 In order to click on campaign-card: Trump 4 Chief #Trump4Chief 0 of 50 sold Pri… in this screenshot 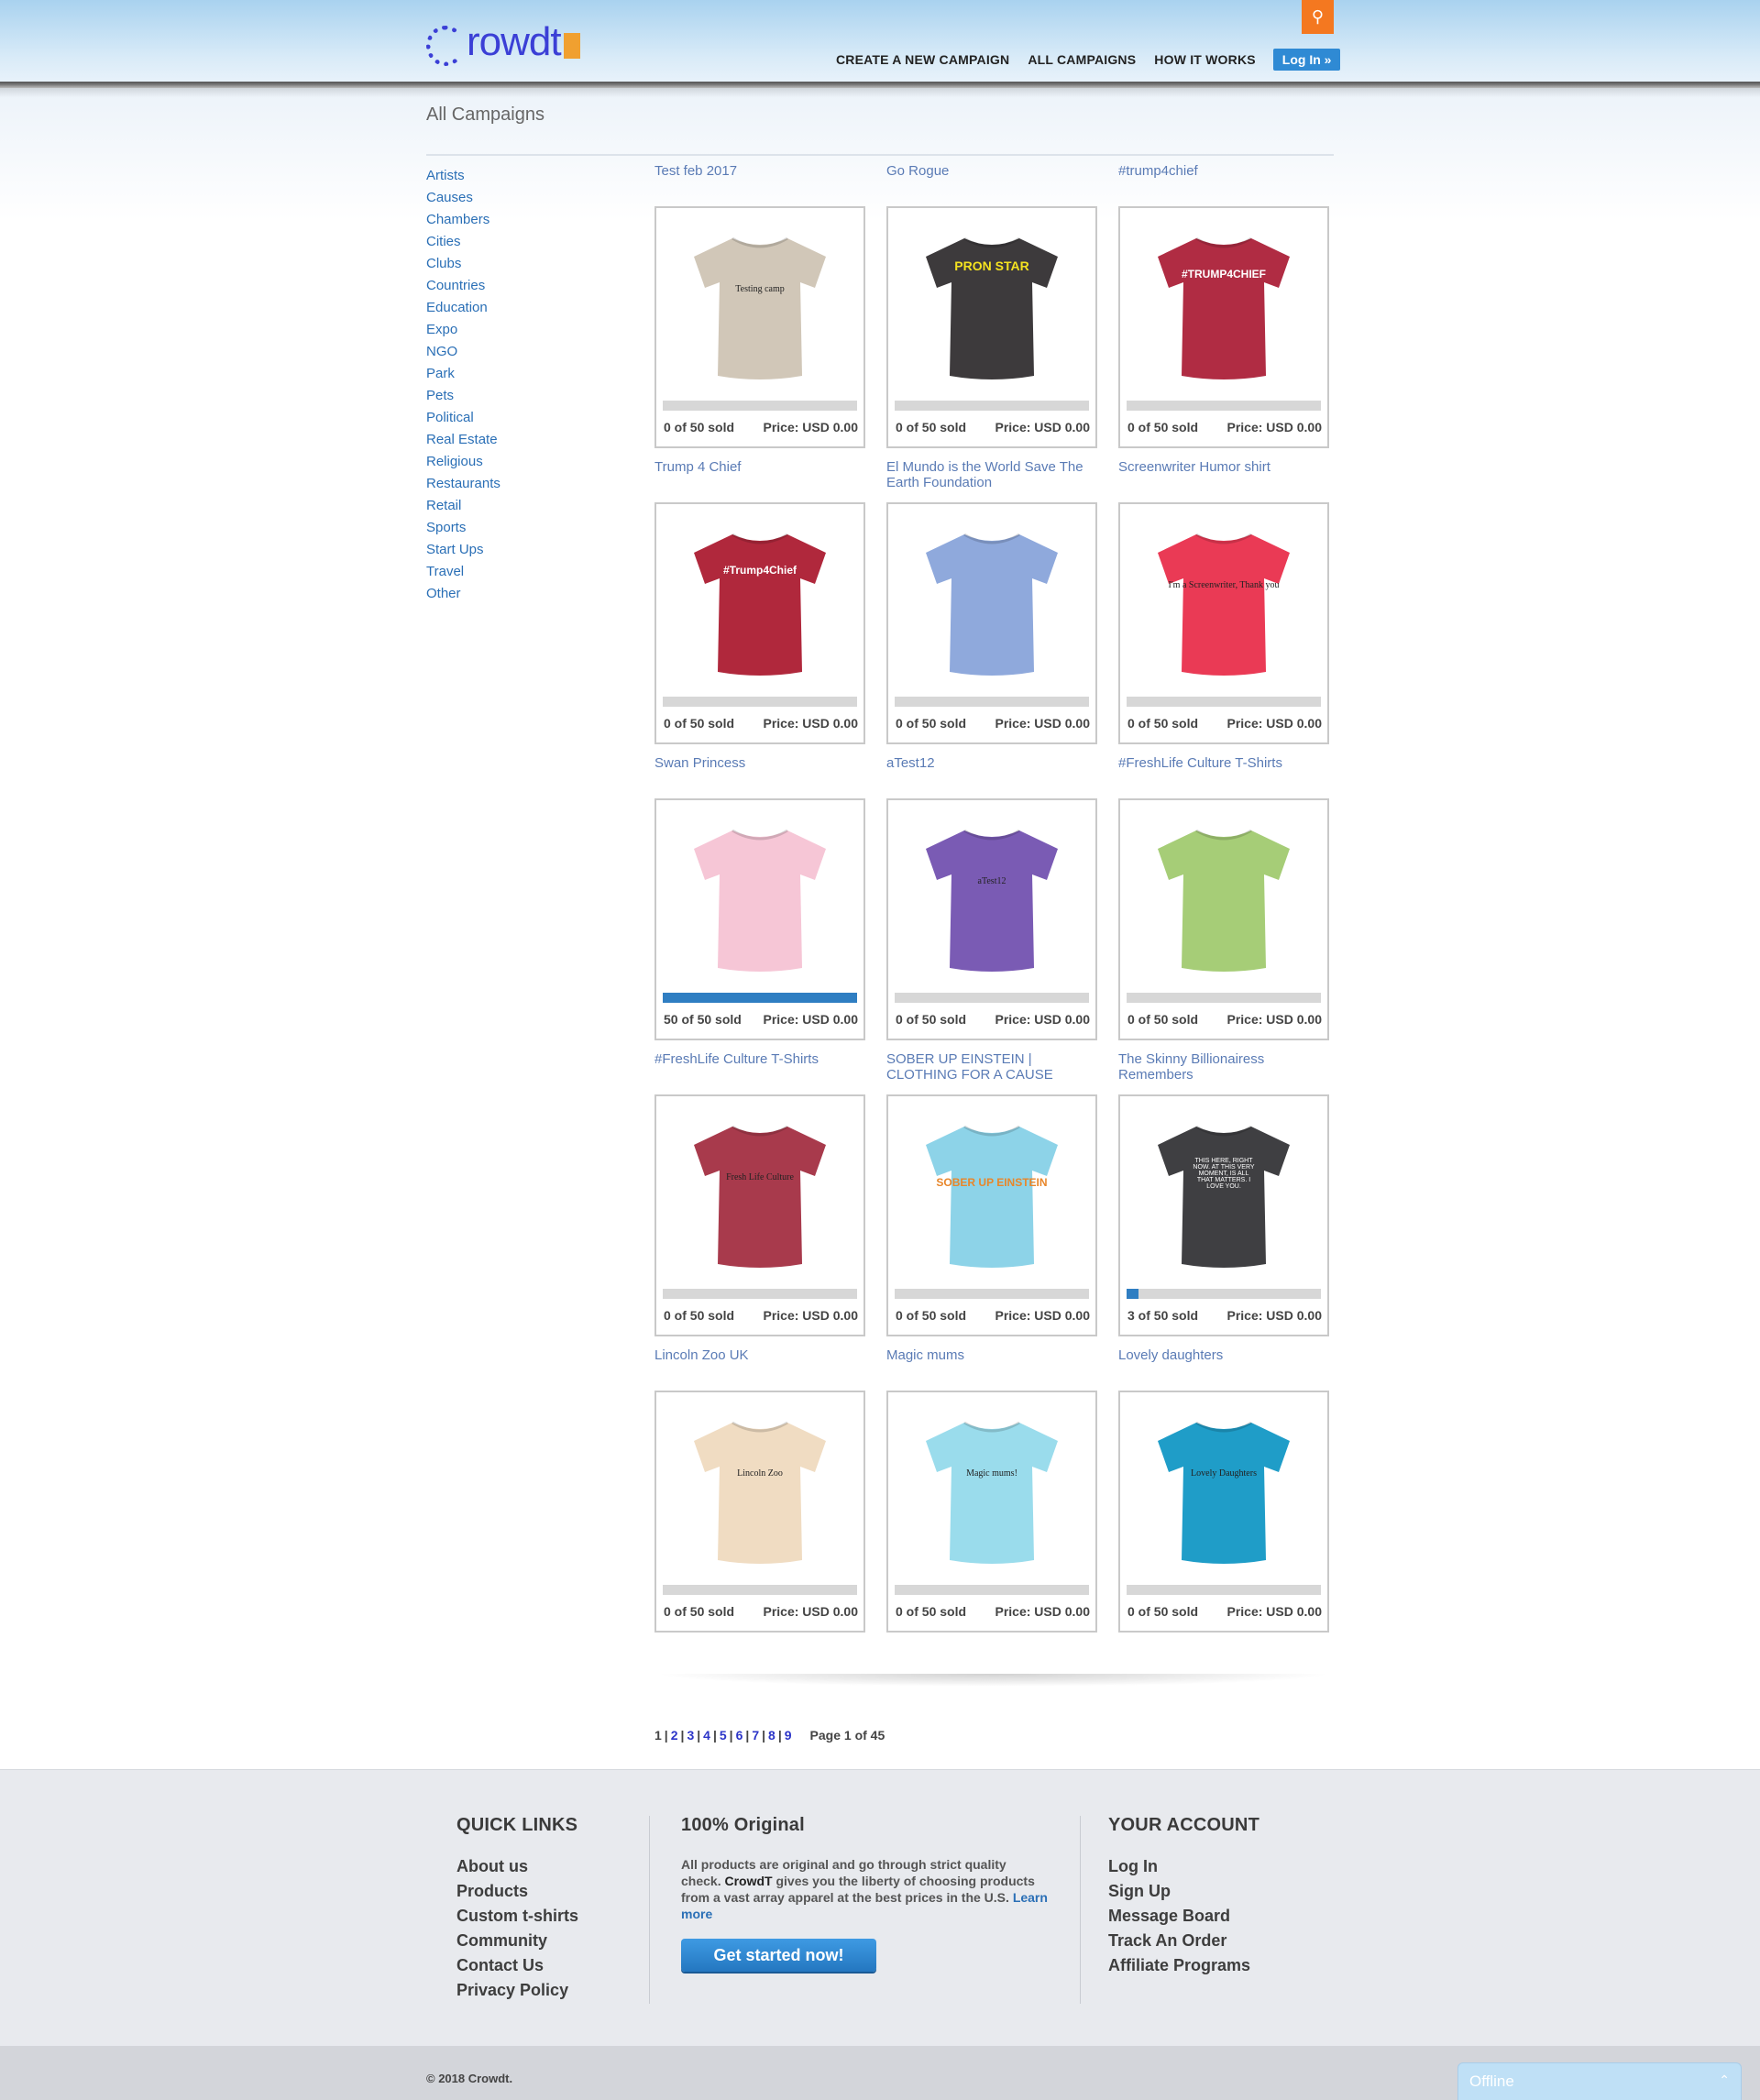, I will do `click(759, 601)`.